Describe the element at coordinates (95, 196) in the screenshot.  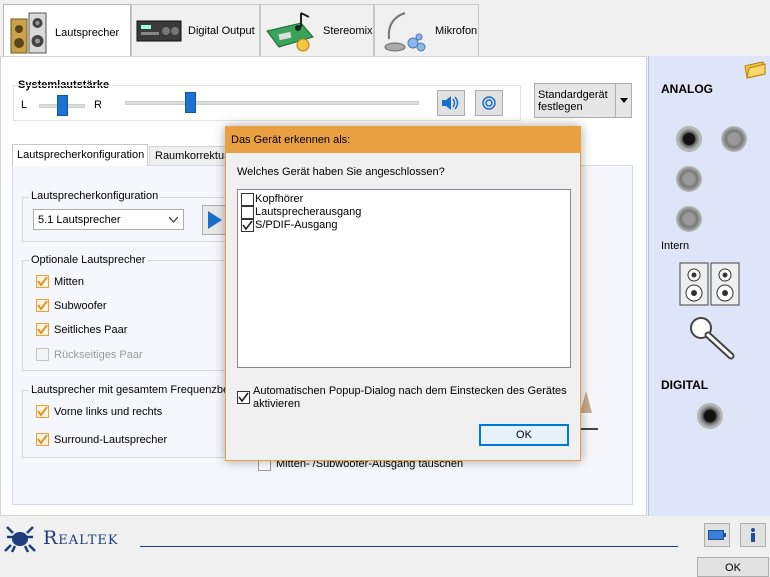
I see `speaker-config-group-label: Lautsprecherkonfiguration` at that location.